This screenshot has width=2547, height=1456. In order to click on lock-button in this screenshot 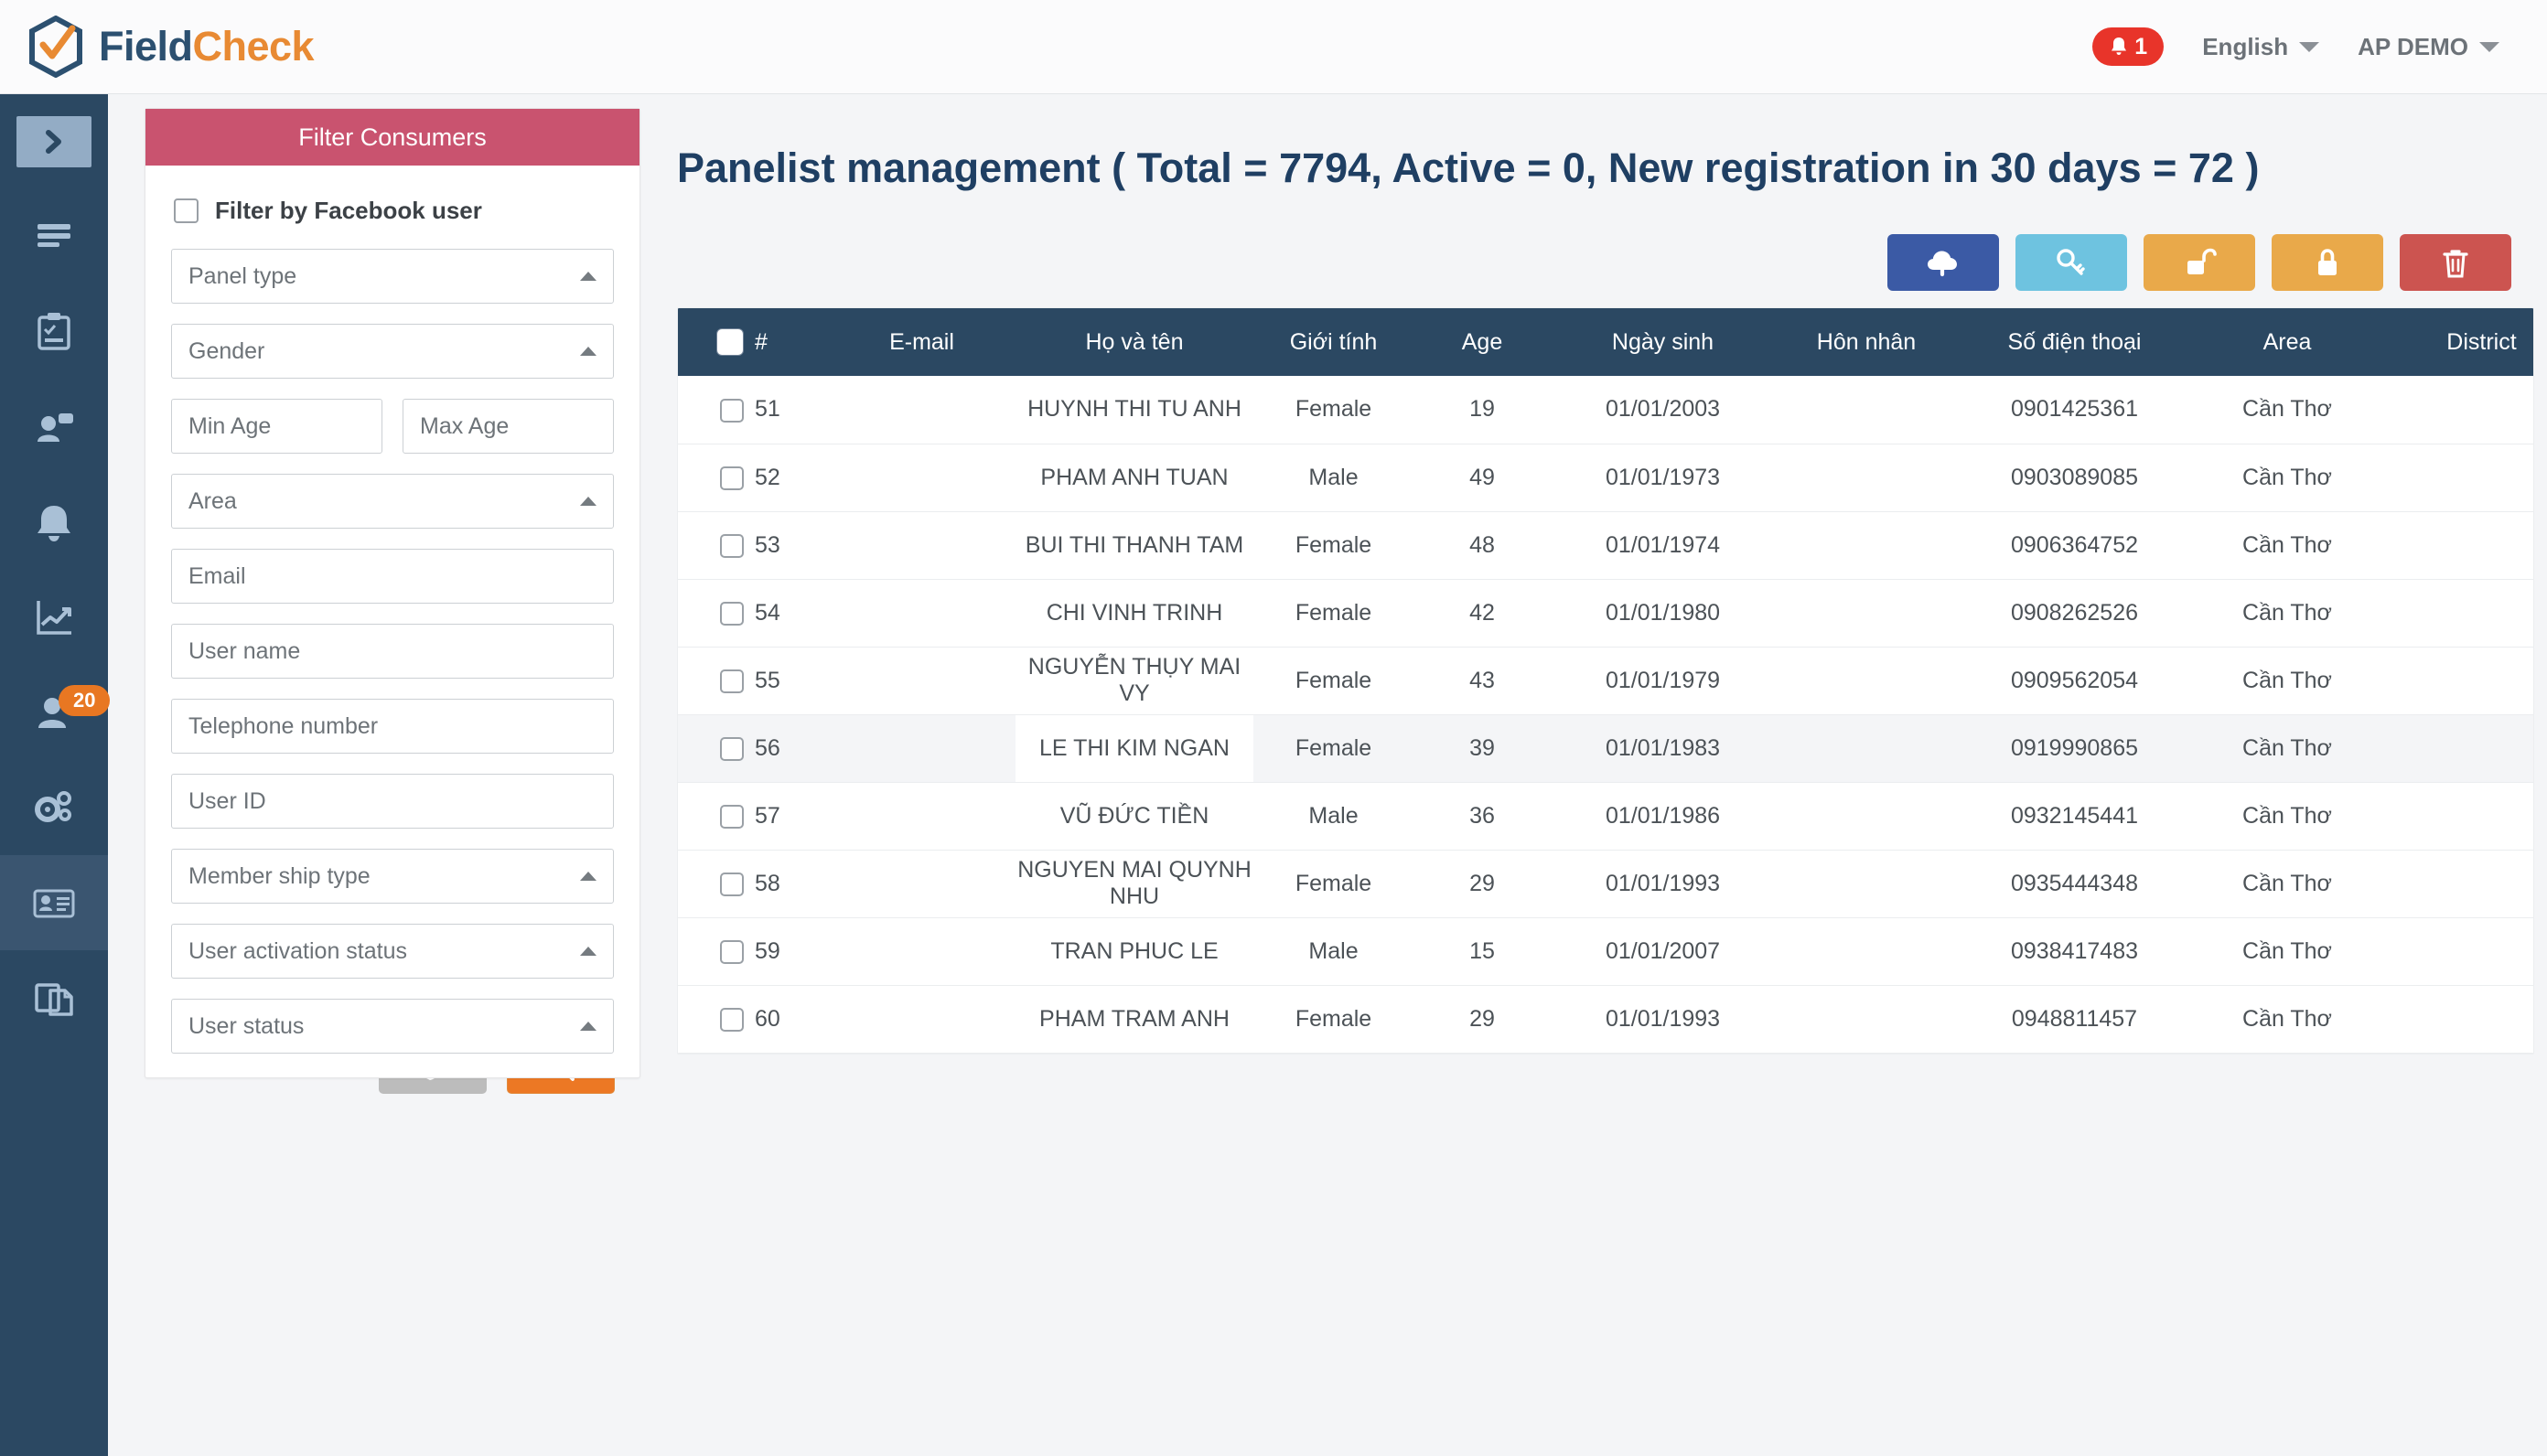, I will do `click(2327, 262)`.